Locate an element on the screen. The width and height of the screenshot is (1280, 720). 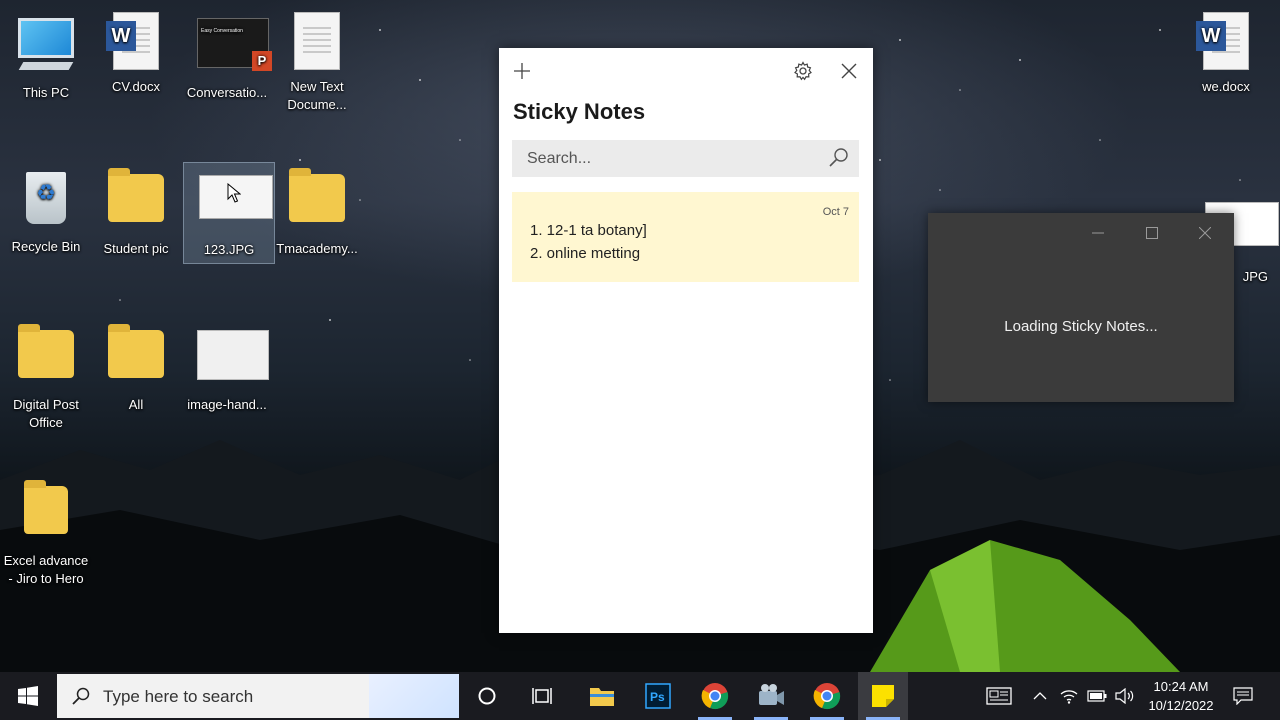
desktop-icon-student-pic: Student pic is located at coordinates (136, 213).